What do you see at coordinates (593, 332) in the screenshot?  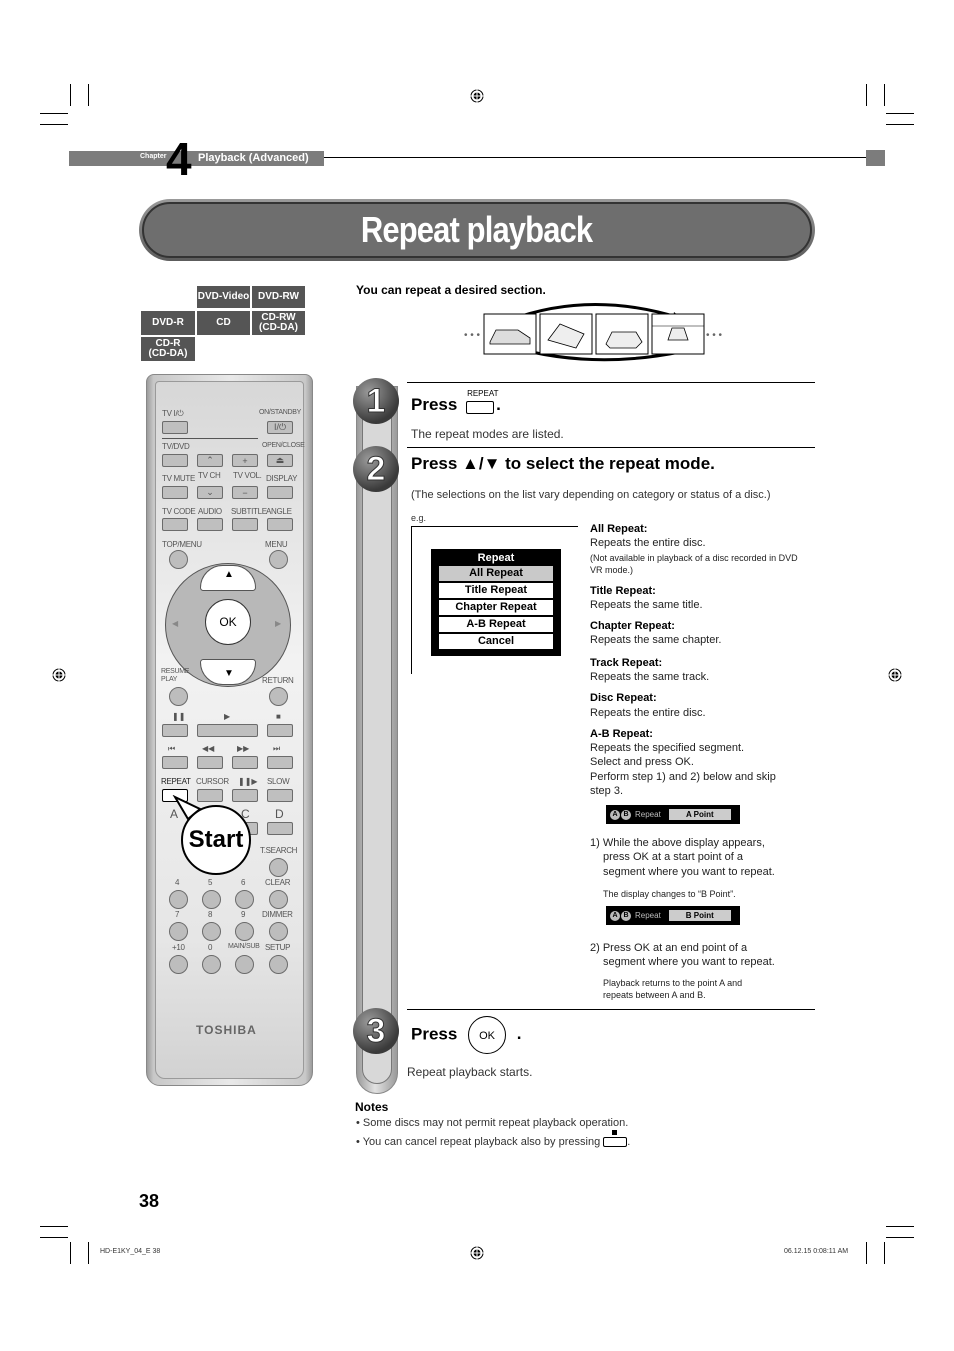 I see `repeat-illustration: • • • • • •` at bounding box center [593, 332].